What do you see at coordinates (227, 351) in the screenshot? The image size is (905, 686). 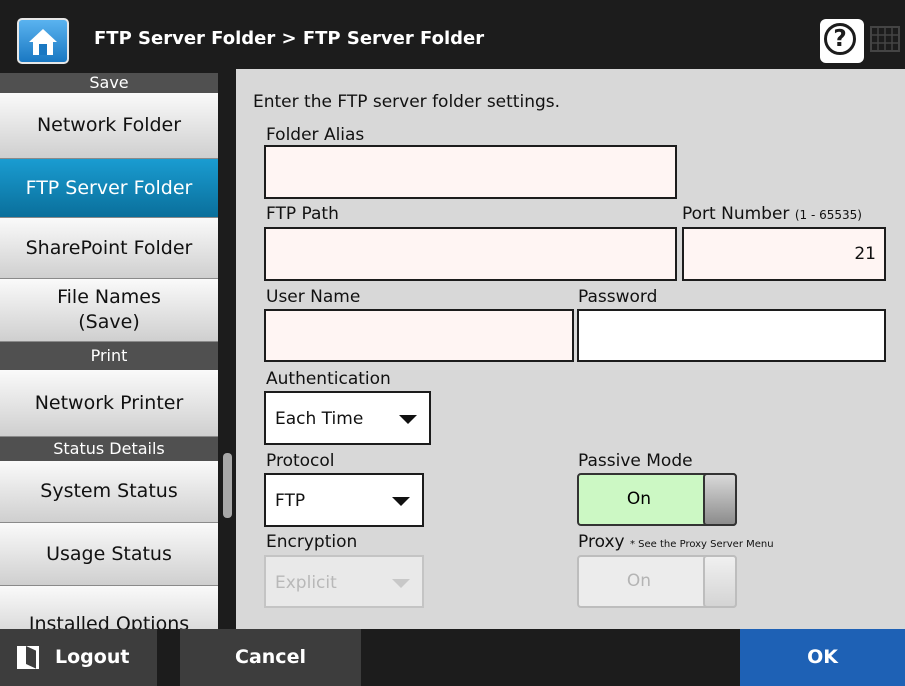 I see `sidebar-scrollbar` at bounding box center [227, 351].